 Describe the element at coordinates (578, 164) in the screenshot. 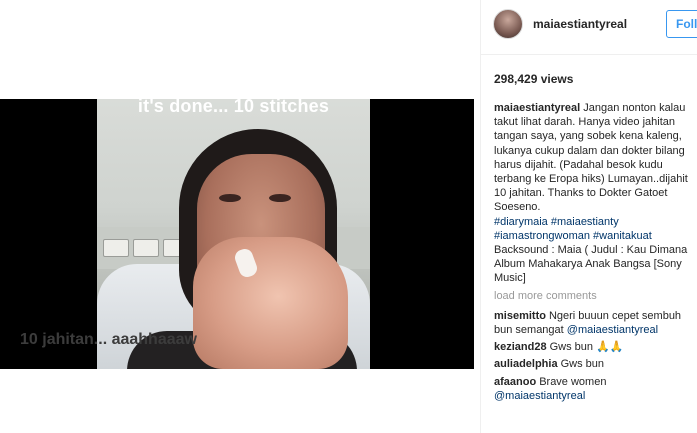

I see `caption-line: harus dijahit. (Padahal besok kudu` at that location.